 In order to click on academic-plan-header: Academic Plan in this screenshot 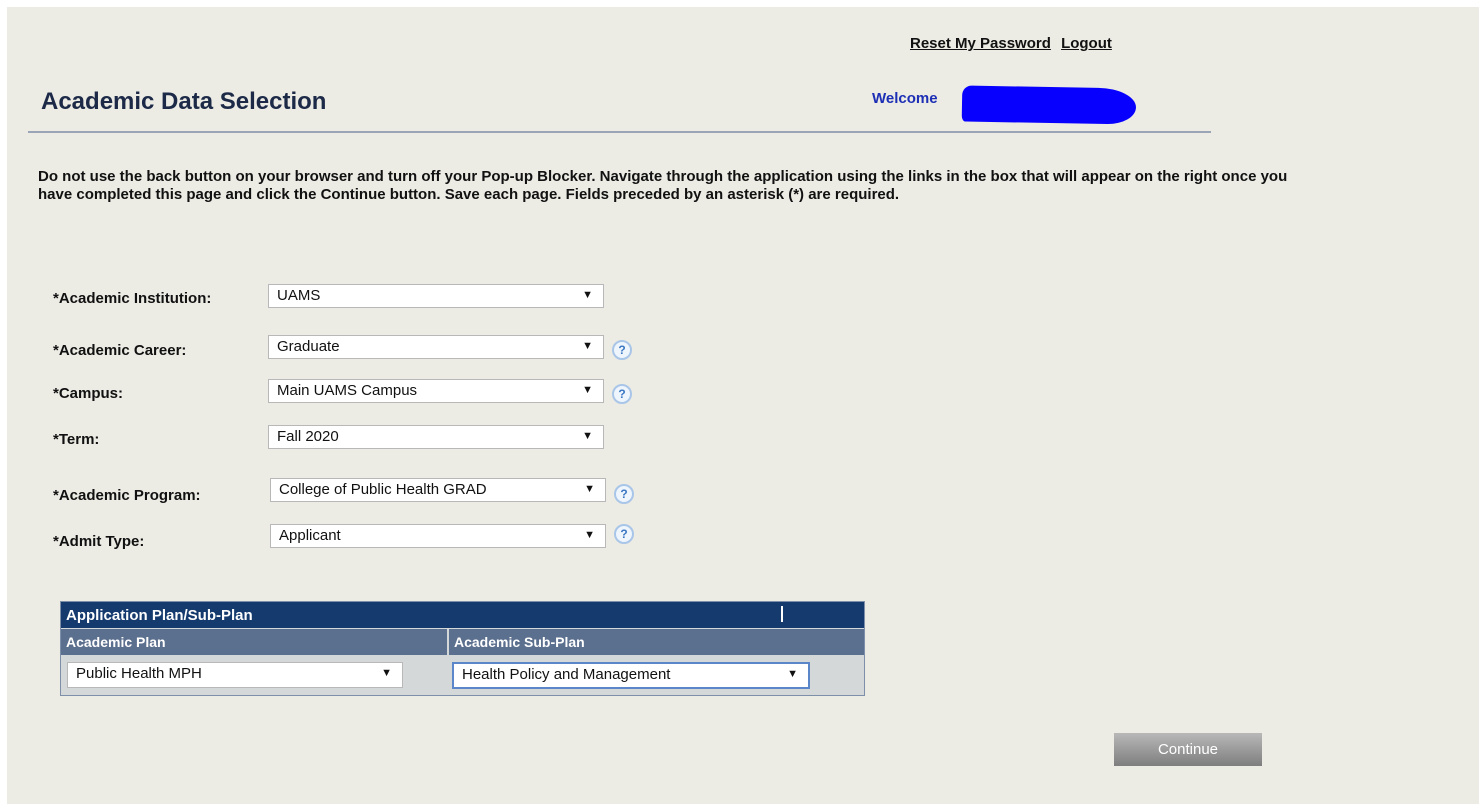, I will do `click(254, 642)`.